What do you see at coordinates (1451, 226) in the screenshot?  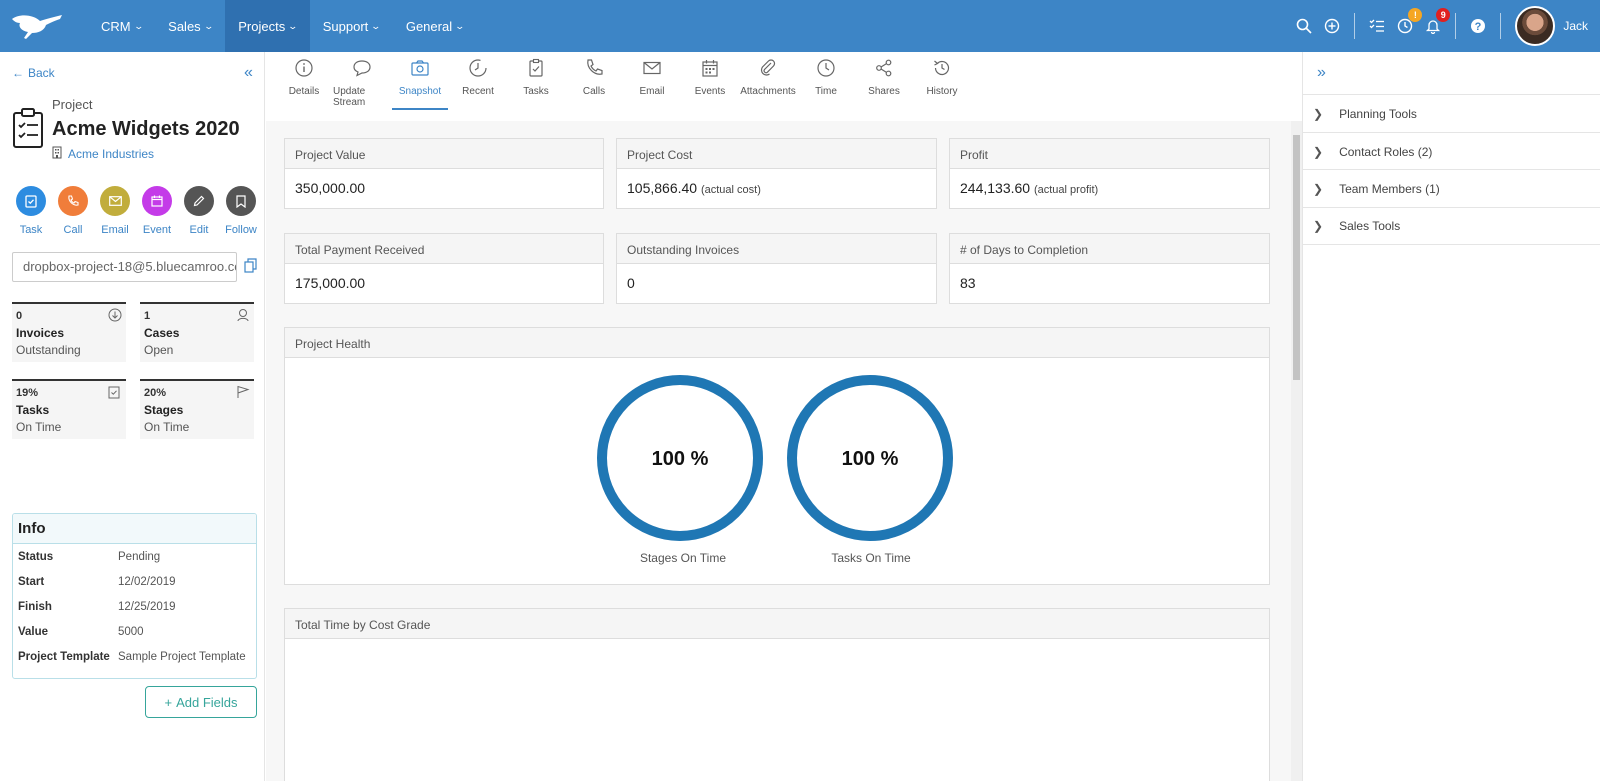 I see `accordion-sales-tools: ❯ Sales Tools` at bounding box center [1451, 226].